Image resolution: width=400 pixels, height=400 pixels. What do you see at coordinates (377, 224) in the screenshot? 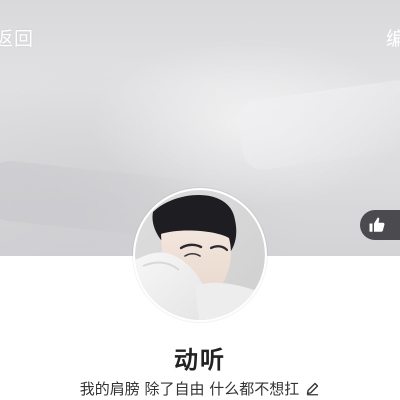
I see `thumbs-up-icon` at bounding box center [377, 224].